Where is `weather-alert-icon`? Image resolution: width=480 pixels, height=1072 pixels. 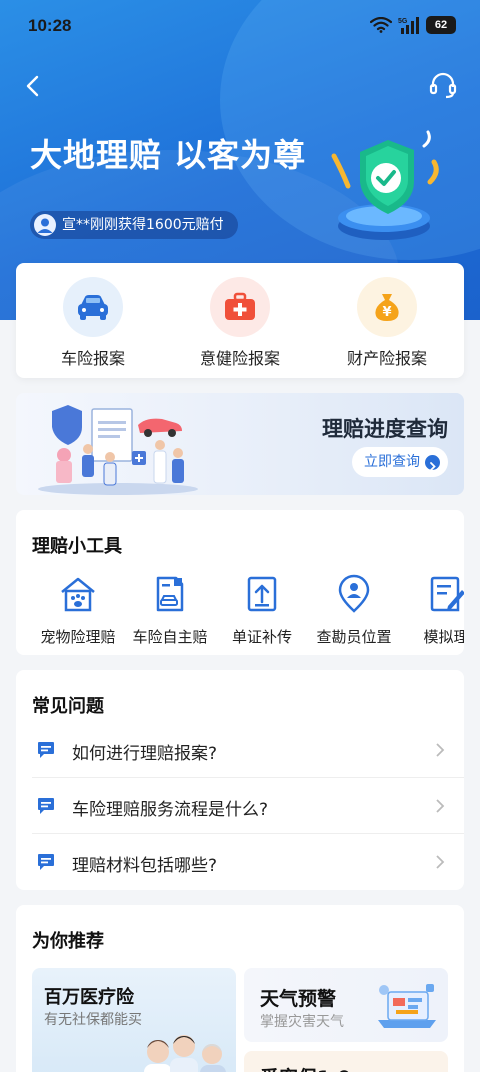 weather-alert-icon is located at coordinates (407, 1006).